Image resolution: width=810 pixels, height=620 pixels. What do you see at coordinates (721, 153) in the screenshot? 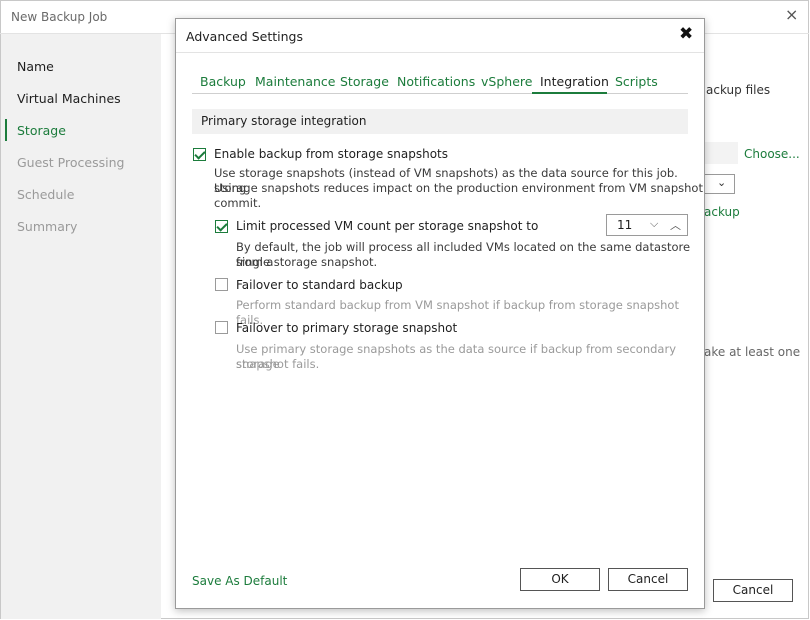
I see `repository-field` at bounding box center [721, 153].